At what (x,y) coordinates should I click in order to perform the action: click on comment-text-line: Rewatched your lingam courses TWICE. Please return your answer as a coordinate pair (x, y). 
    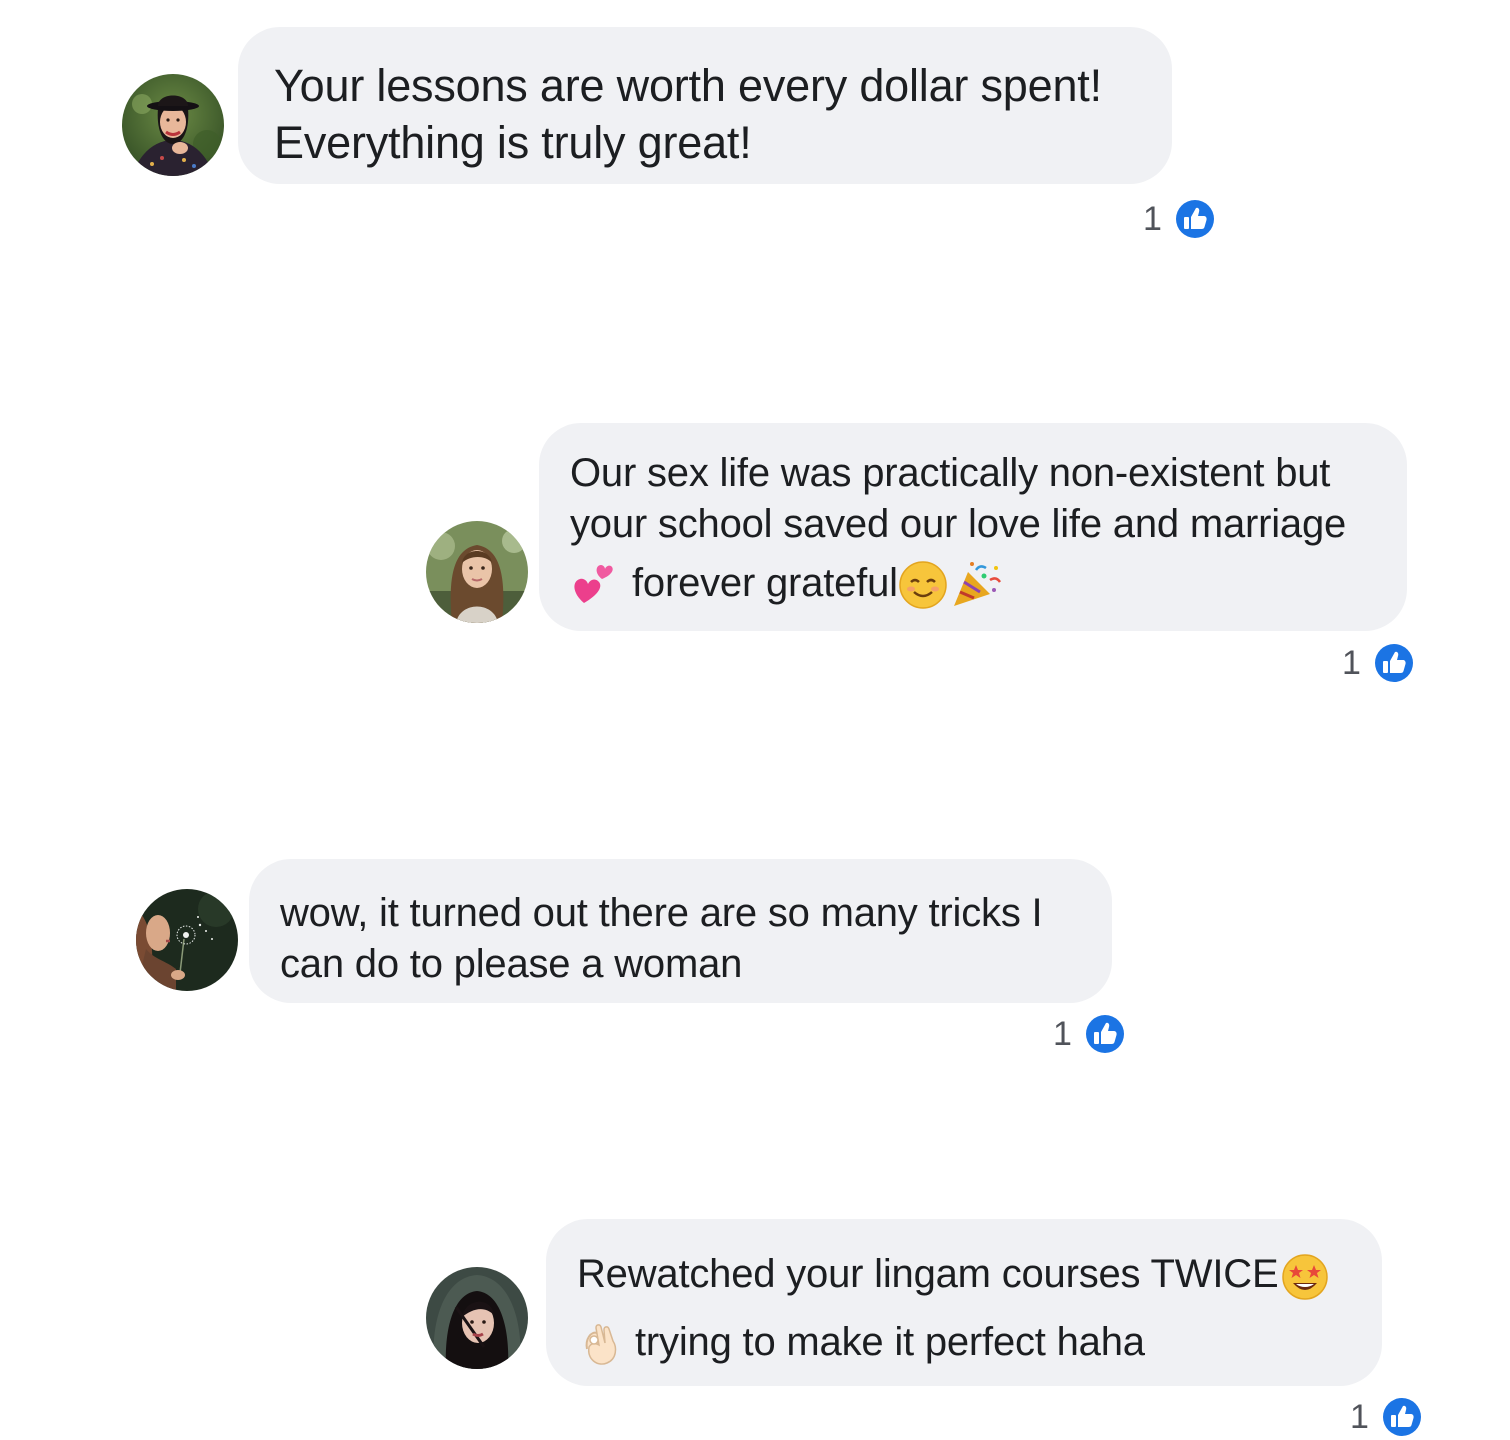
    Looking at the image, I should click on (964, 1274).